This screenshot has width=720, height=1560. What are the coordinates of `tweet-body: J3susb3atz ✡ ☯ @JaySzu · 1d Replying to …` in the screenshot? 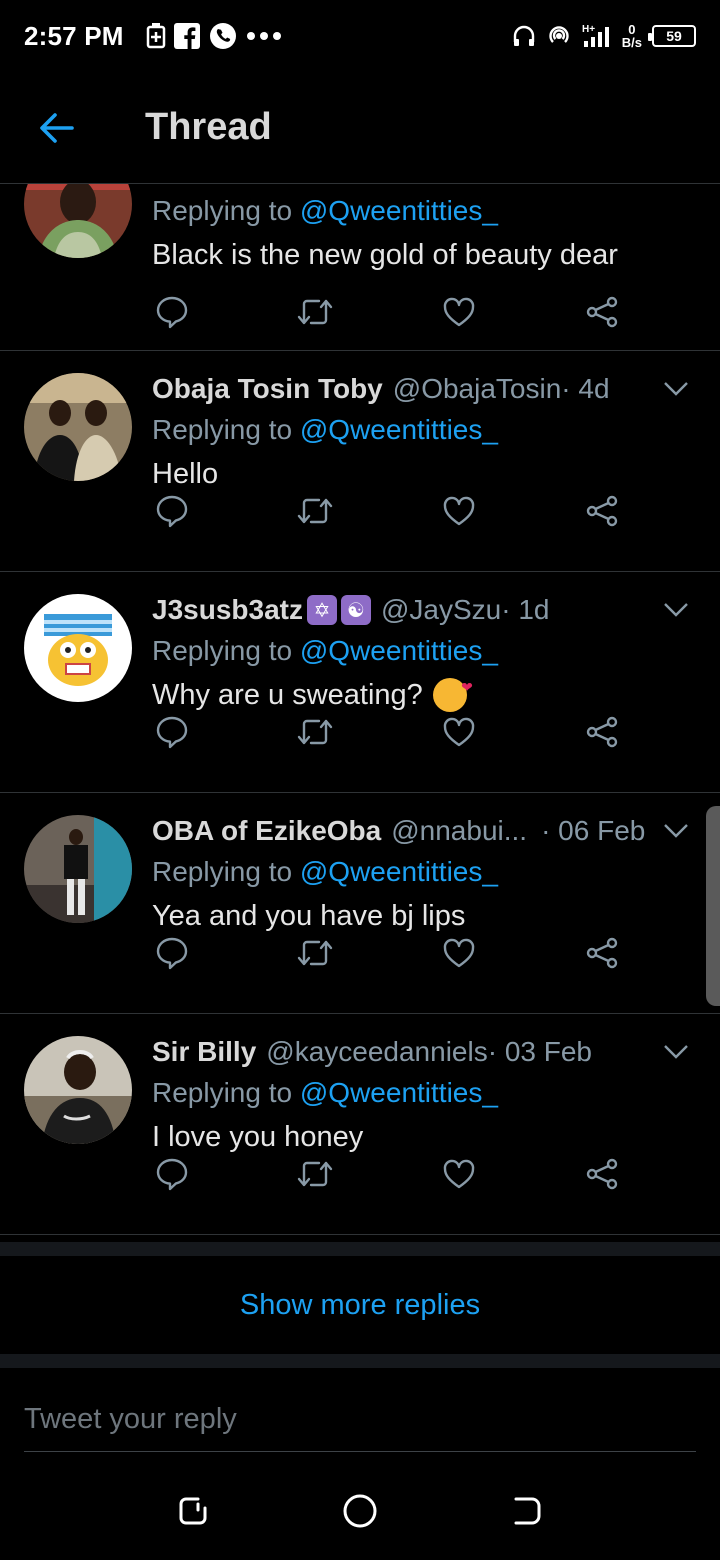 It's located at (421, 654).